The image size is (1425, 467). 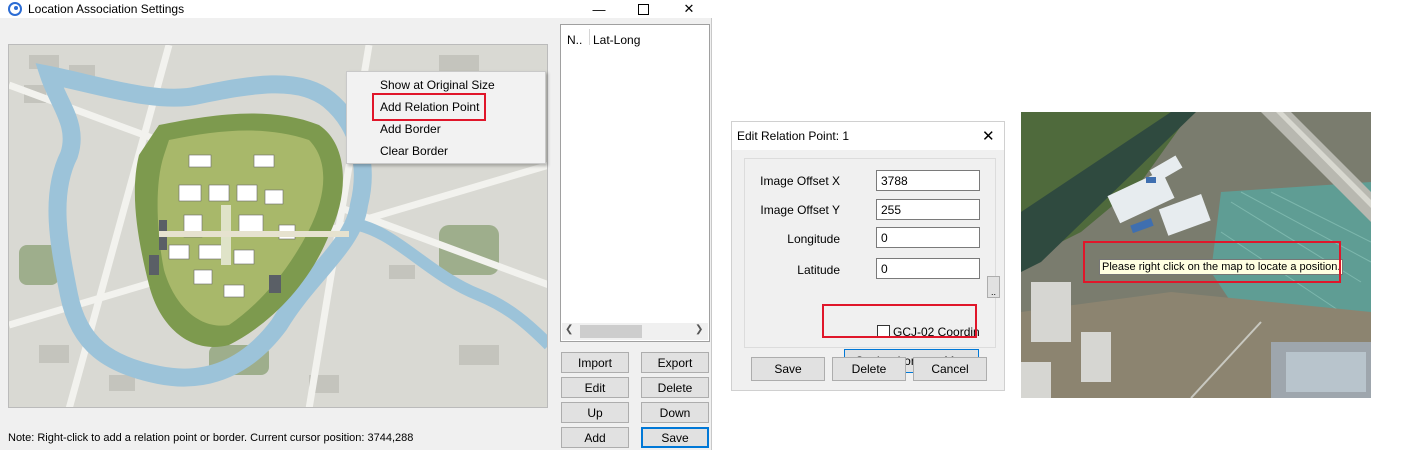 I want to click on longitude-input, so click(x=928, y=237).